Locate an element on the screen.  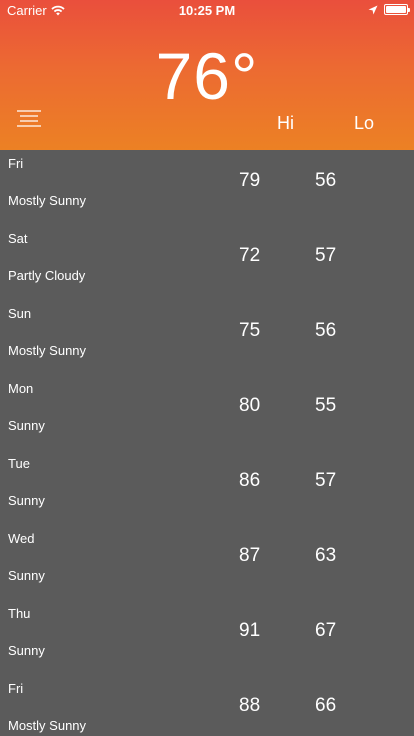
forecast-hi: 86 is located at coordinates (250, 480).